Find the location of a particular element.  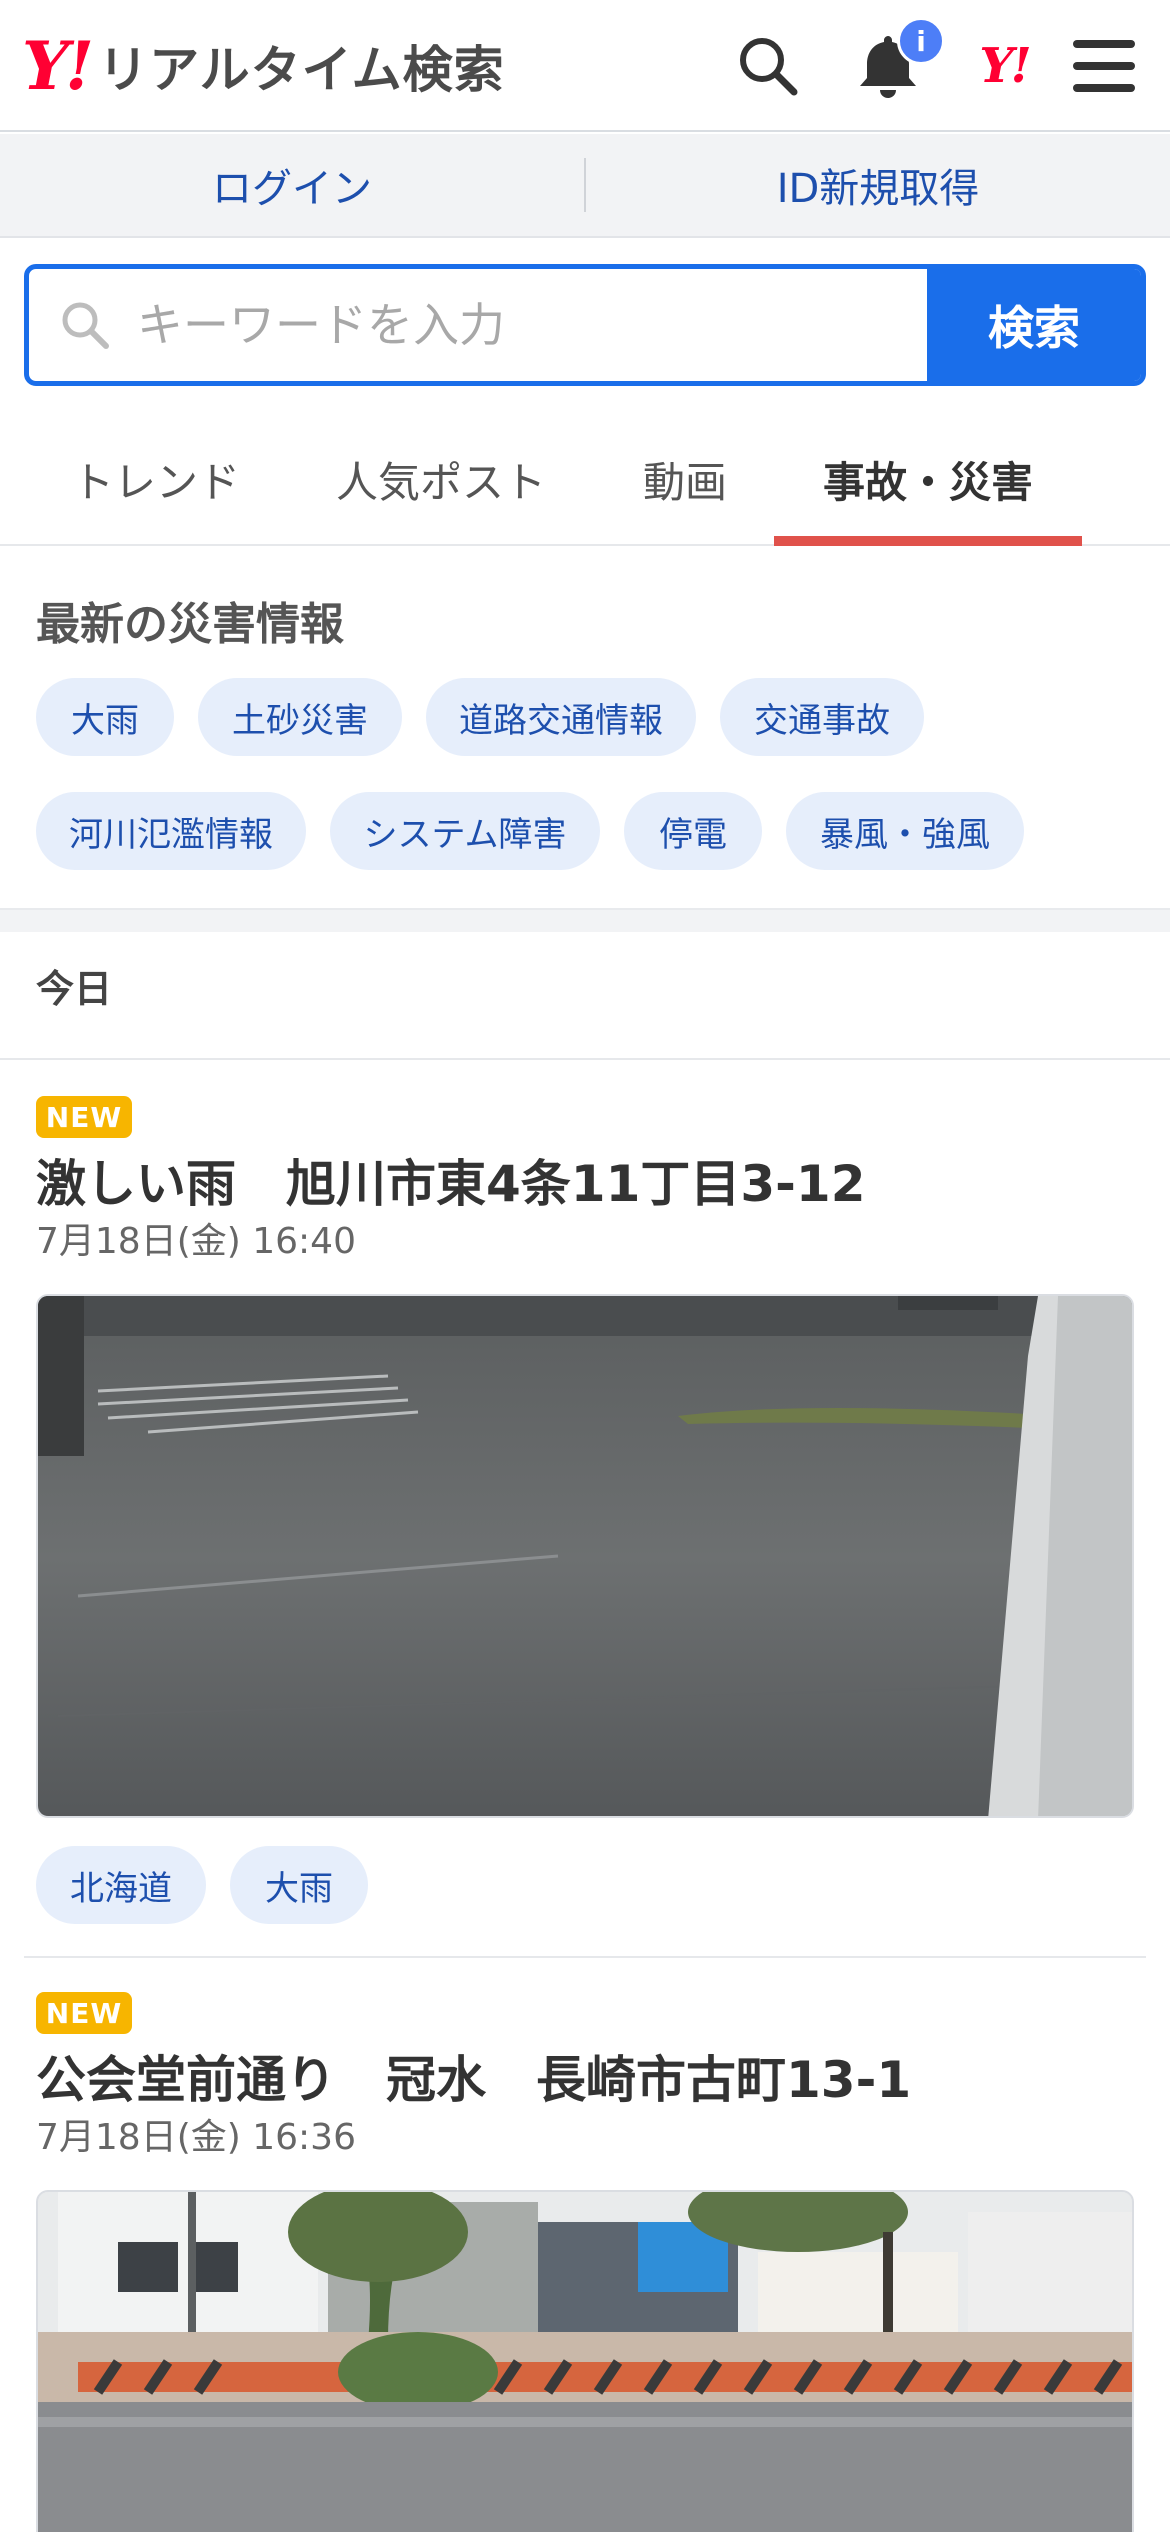

tab-popular-posts: 人気ポスト is located at coordinates (441, 479).